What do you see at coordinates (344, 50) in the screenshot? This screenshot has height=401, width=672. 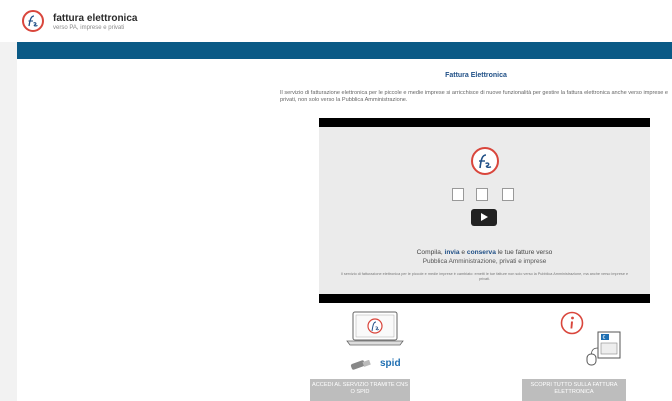 I see `navigation-bar` at bounding box center [344, 50].